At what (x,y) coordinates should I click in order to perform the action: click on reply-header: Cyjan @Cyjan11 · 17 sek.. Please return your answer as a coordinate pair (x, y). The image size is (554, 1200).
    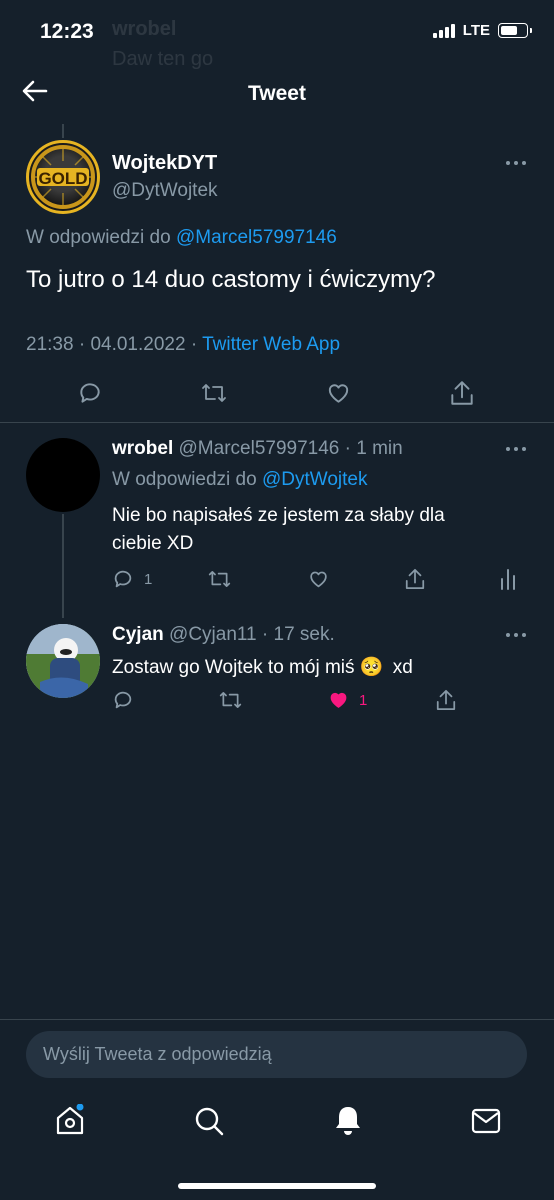
    Looking at the image, I should click on (223, 634).